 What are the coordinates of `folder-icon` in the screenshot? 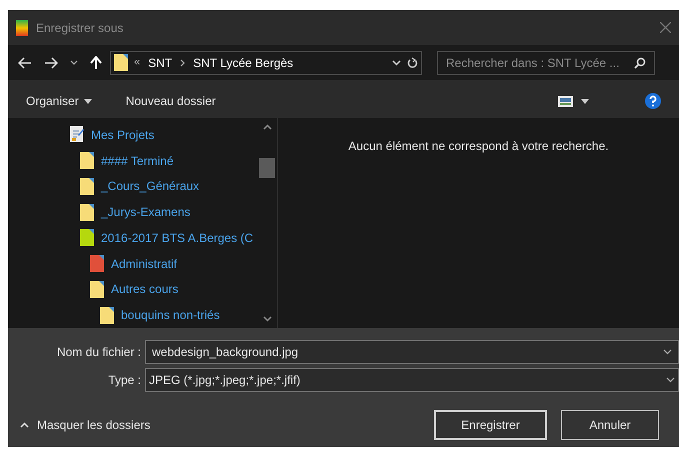 It's located at (121, 62).